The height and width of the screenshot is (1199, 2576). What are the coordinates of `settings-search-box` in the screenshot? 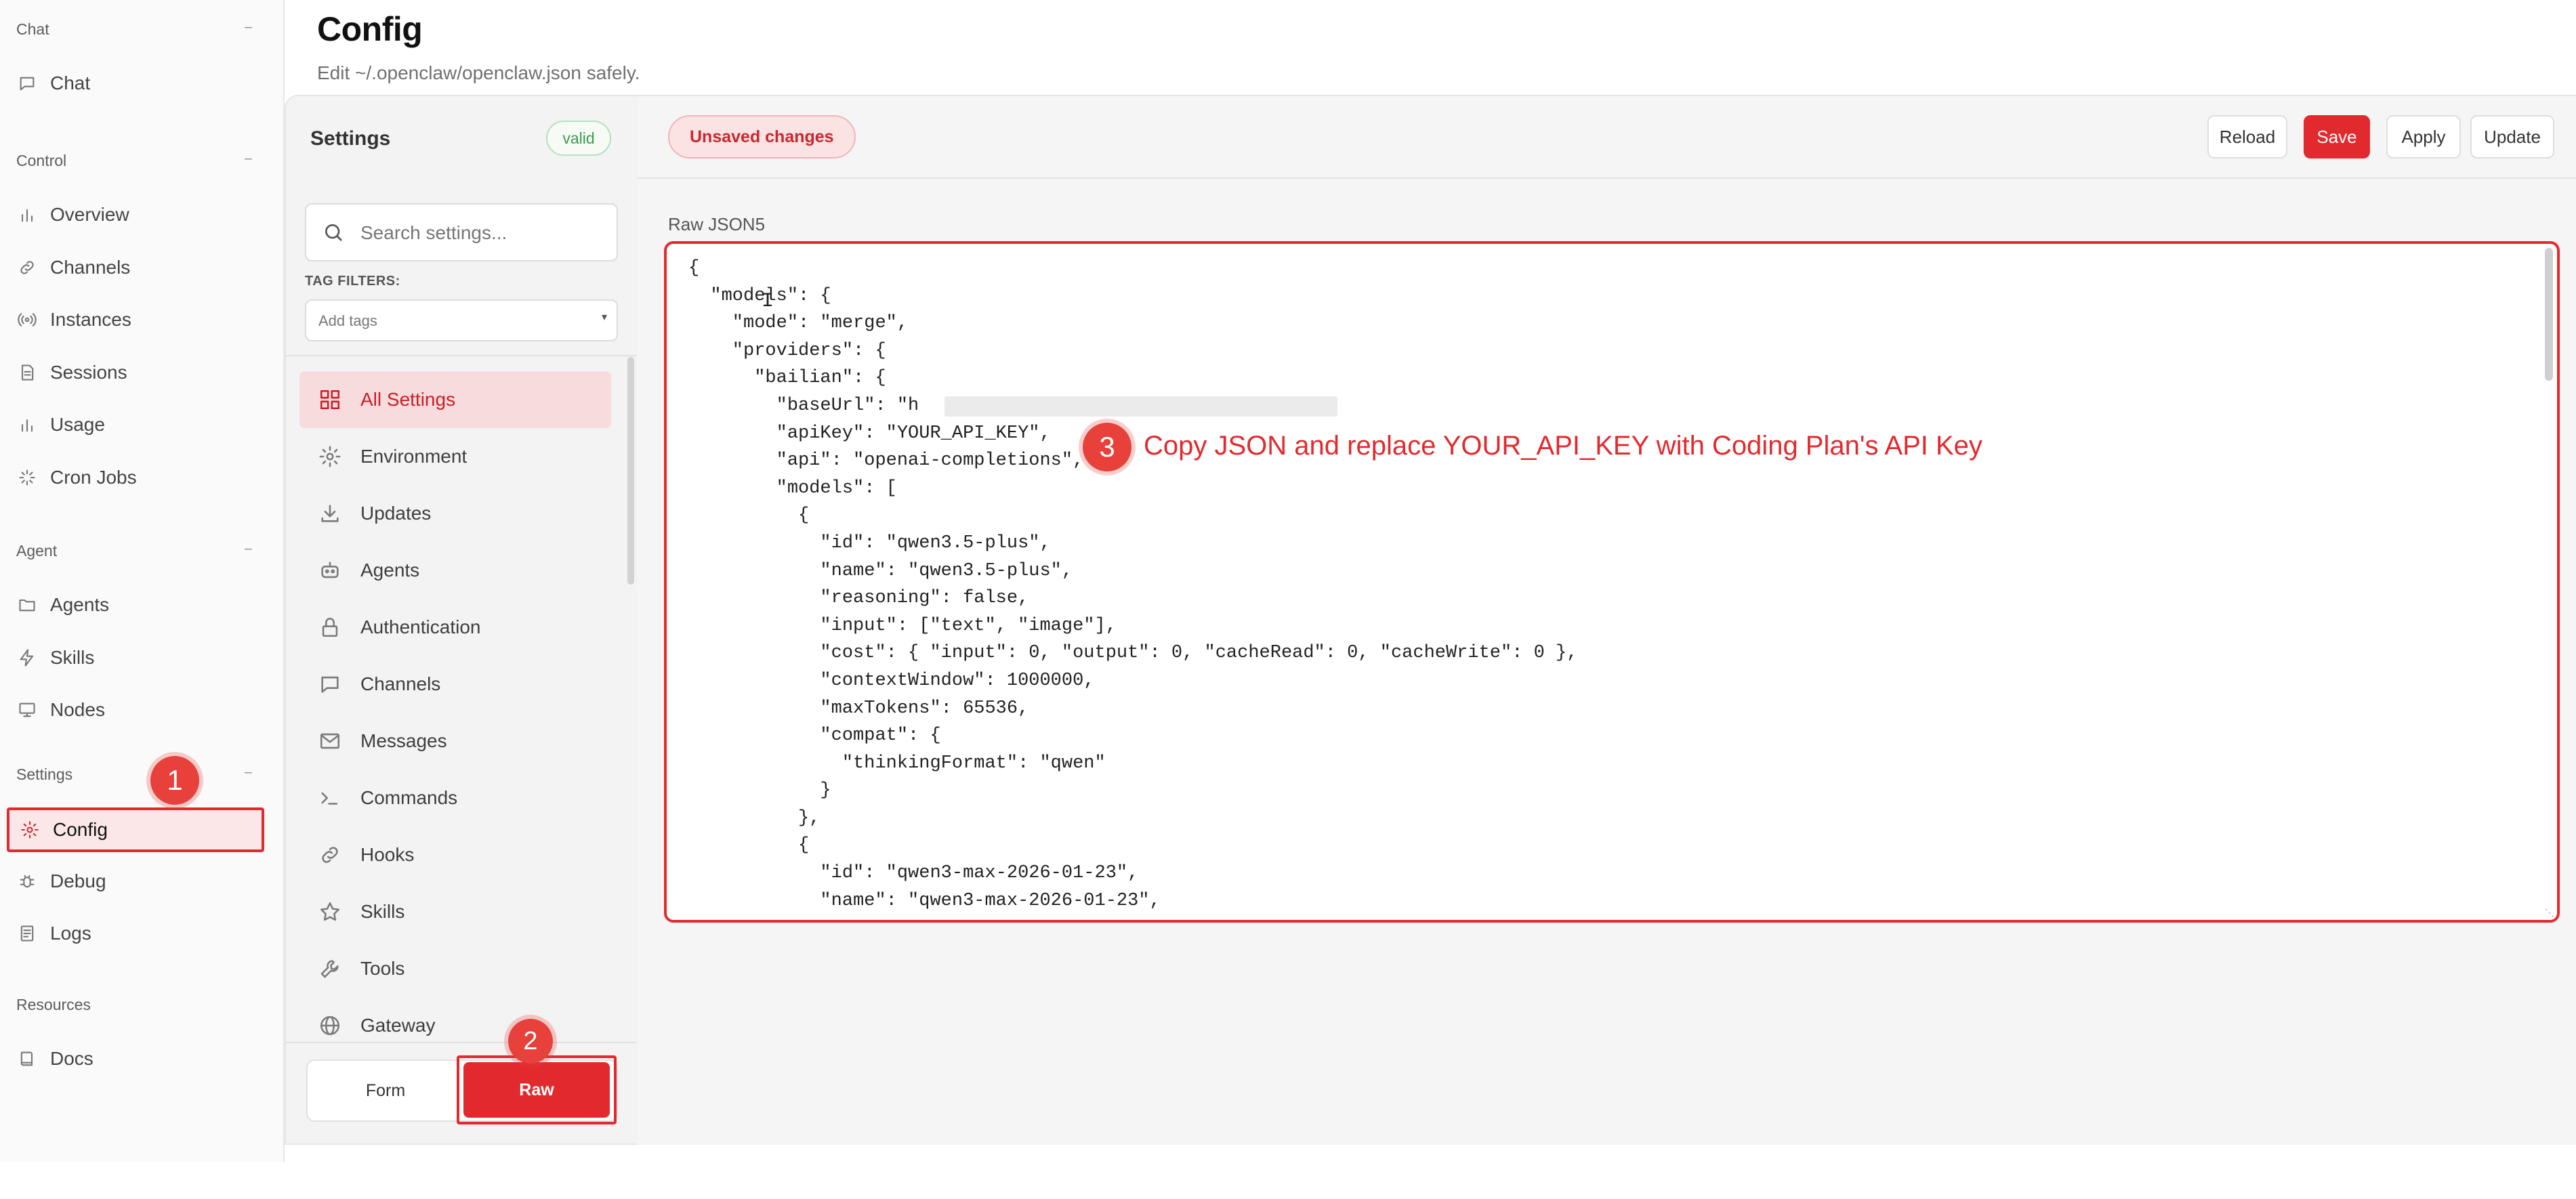 It's located at (461, 232).